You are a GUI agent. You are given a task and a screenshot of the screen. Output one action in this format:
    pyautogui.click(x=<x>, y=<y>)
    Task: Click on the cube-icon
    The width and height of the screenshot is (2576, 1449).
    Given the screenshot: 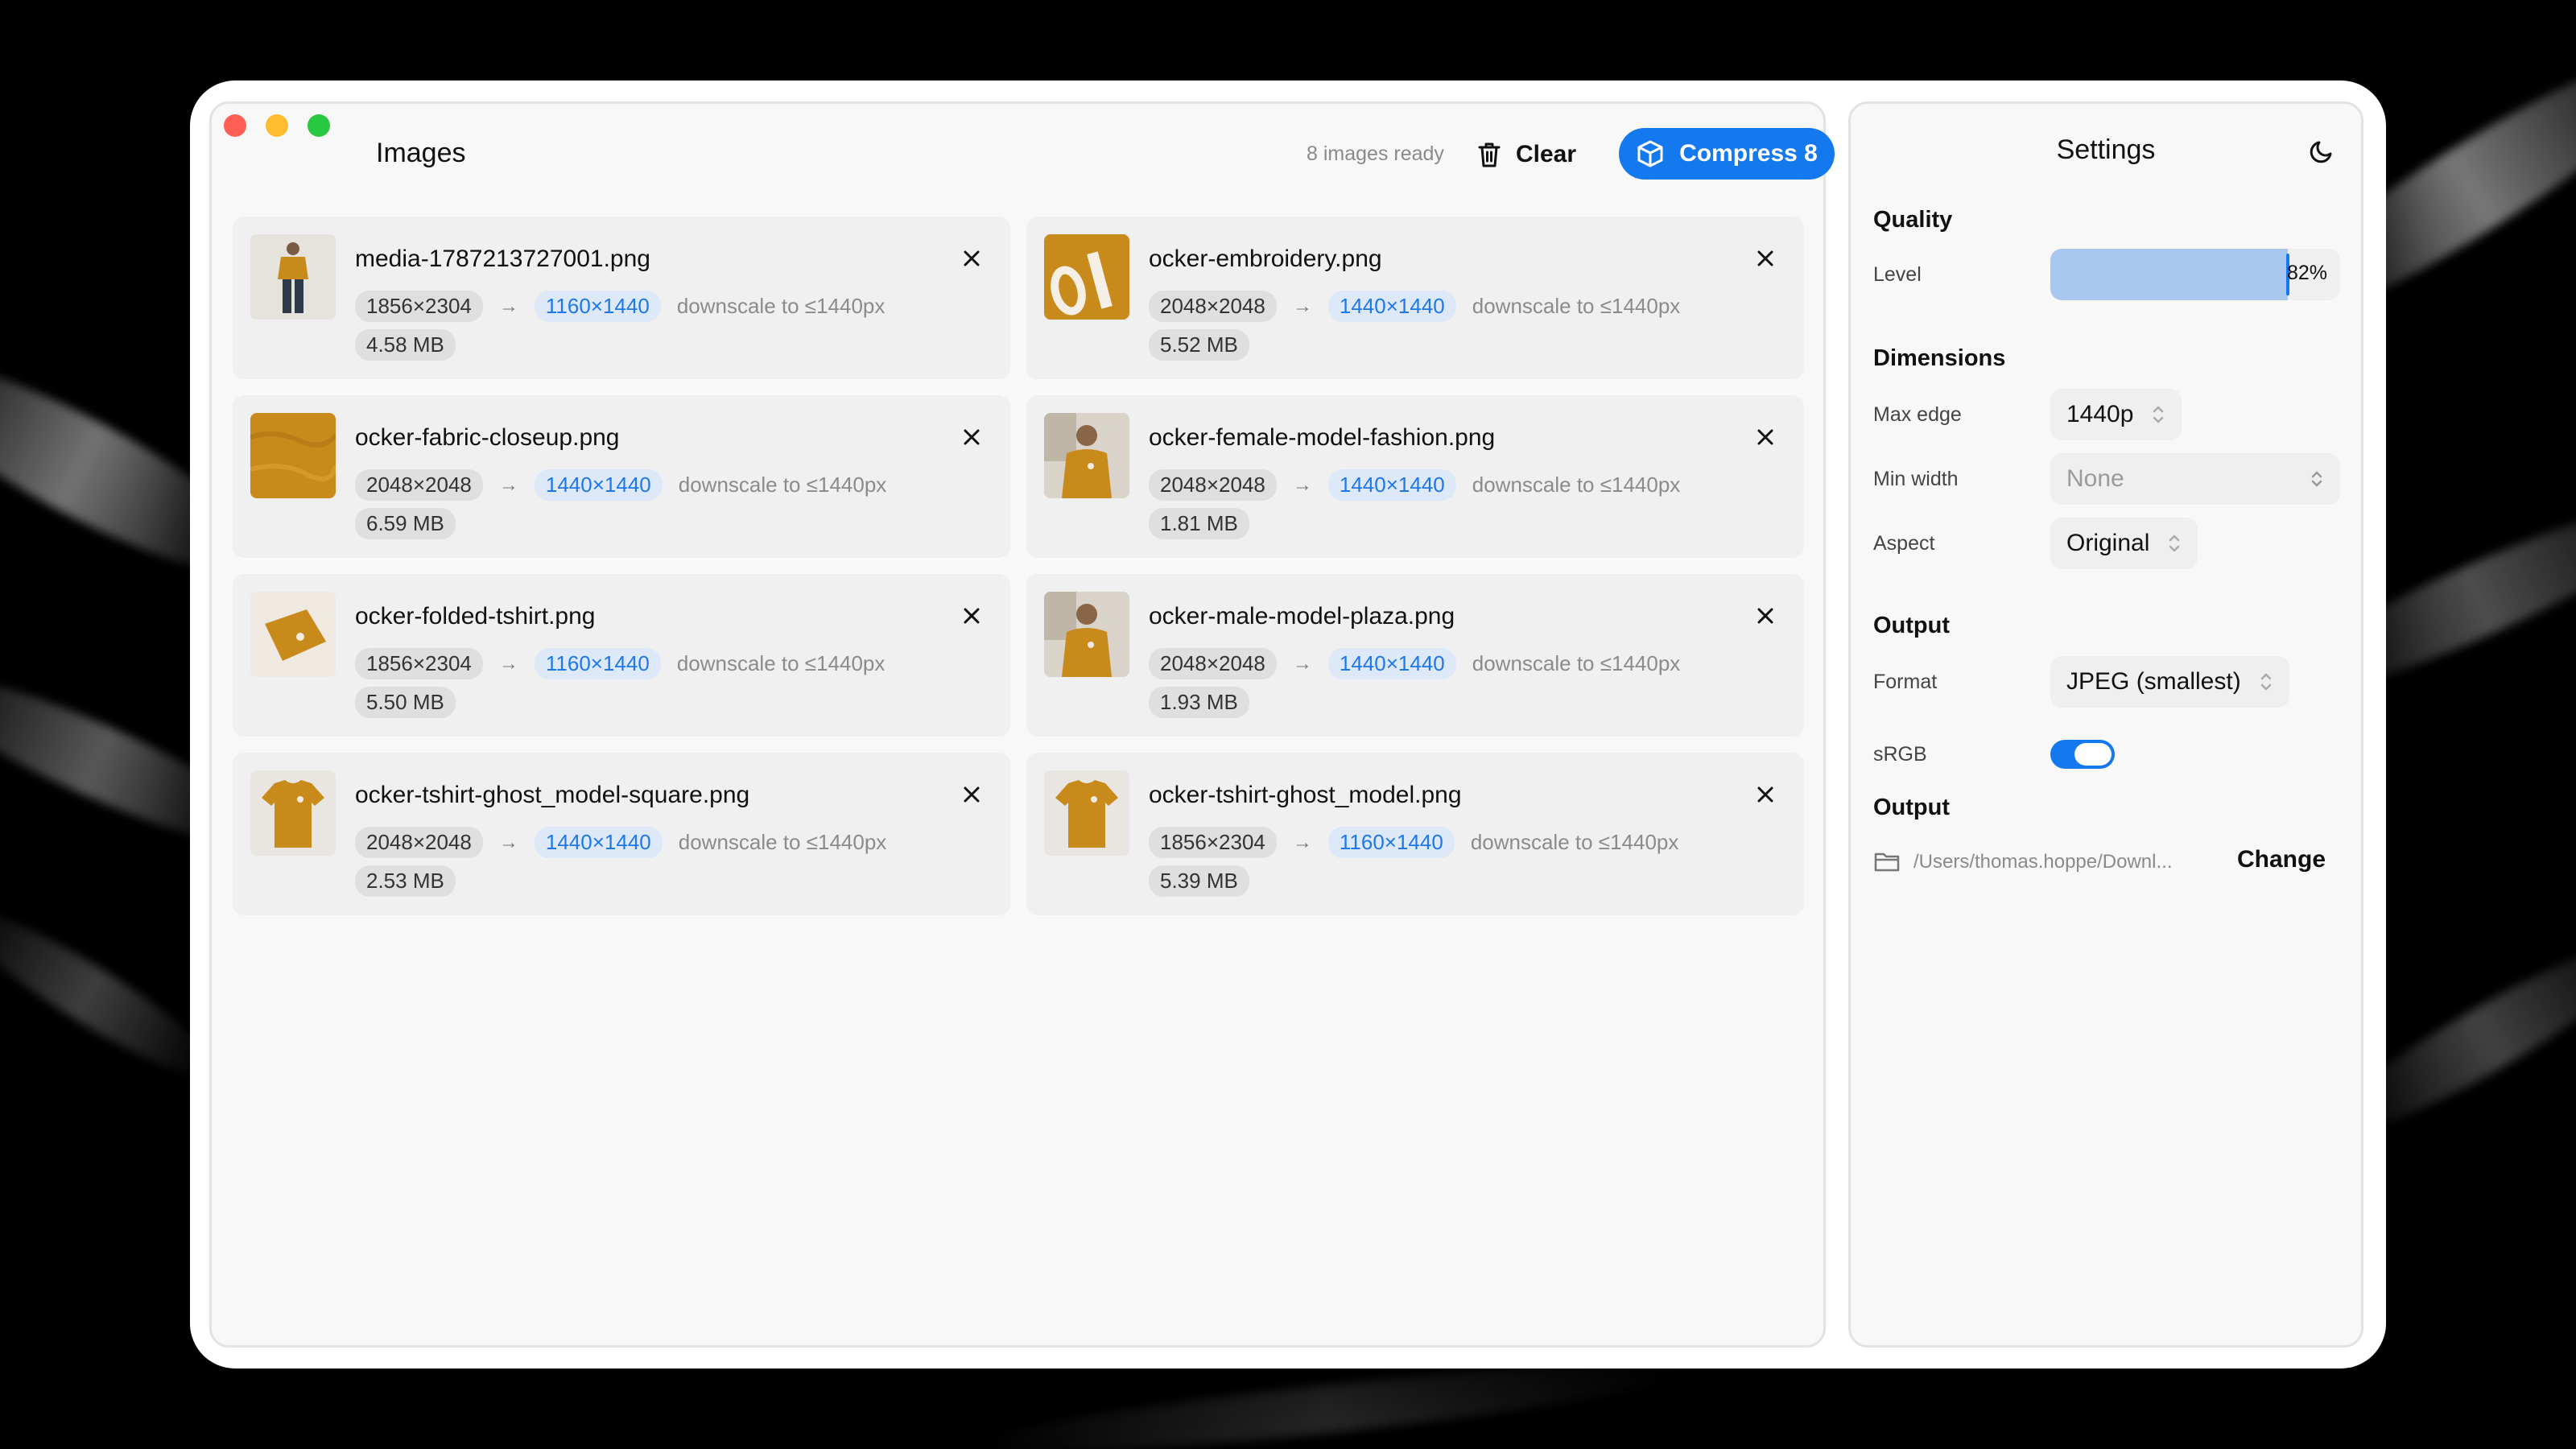 What is the action you would take?
    pyautogui.click(x=1650, y=153)
    